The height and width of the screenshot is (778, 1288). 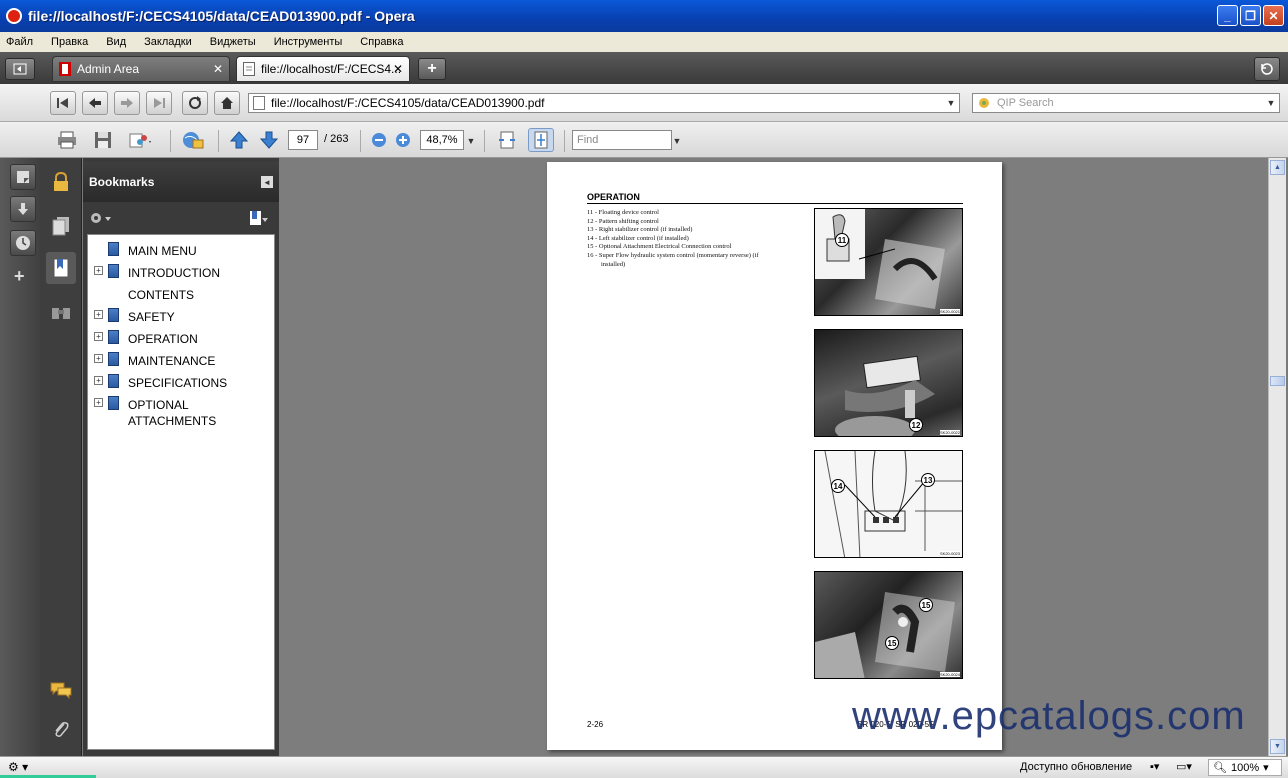 What do you see at coordinates (233, 42) in the screenshot?
I see `menu-widgets: Виджеты` at bounding box center [233, 42].